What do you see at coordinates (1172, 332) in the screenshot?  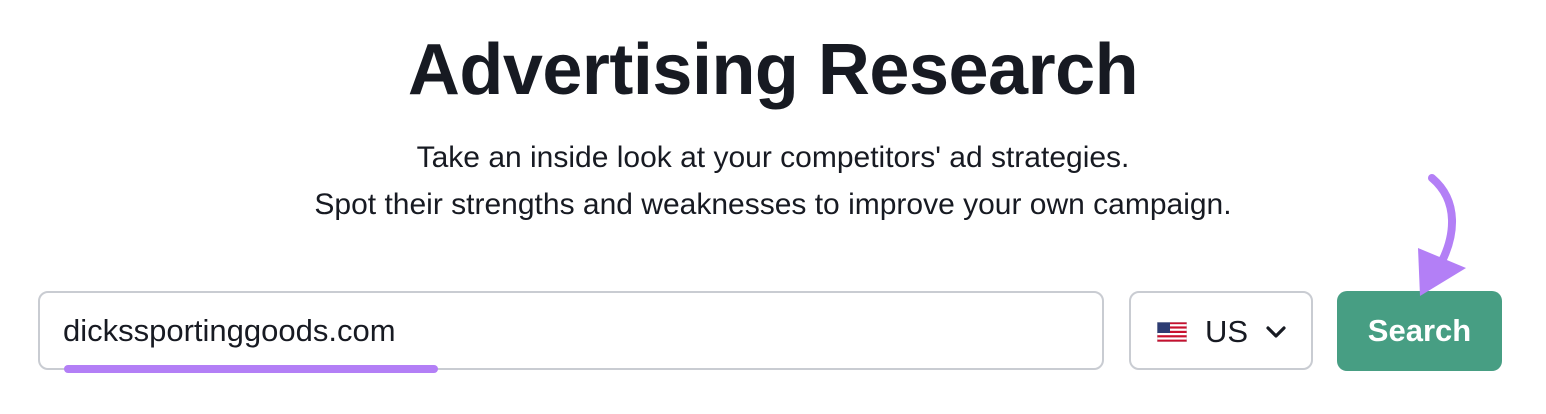 I see `us-flag-icon` at bounding box center [1172, 332].